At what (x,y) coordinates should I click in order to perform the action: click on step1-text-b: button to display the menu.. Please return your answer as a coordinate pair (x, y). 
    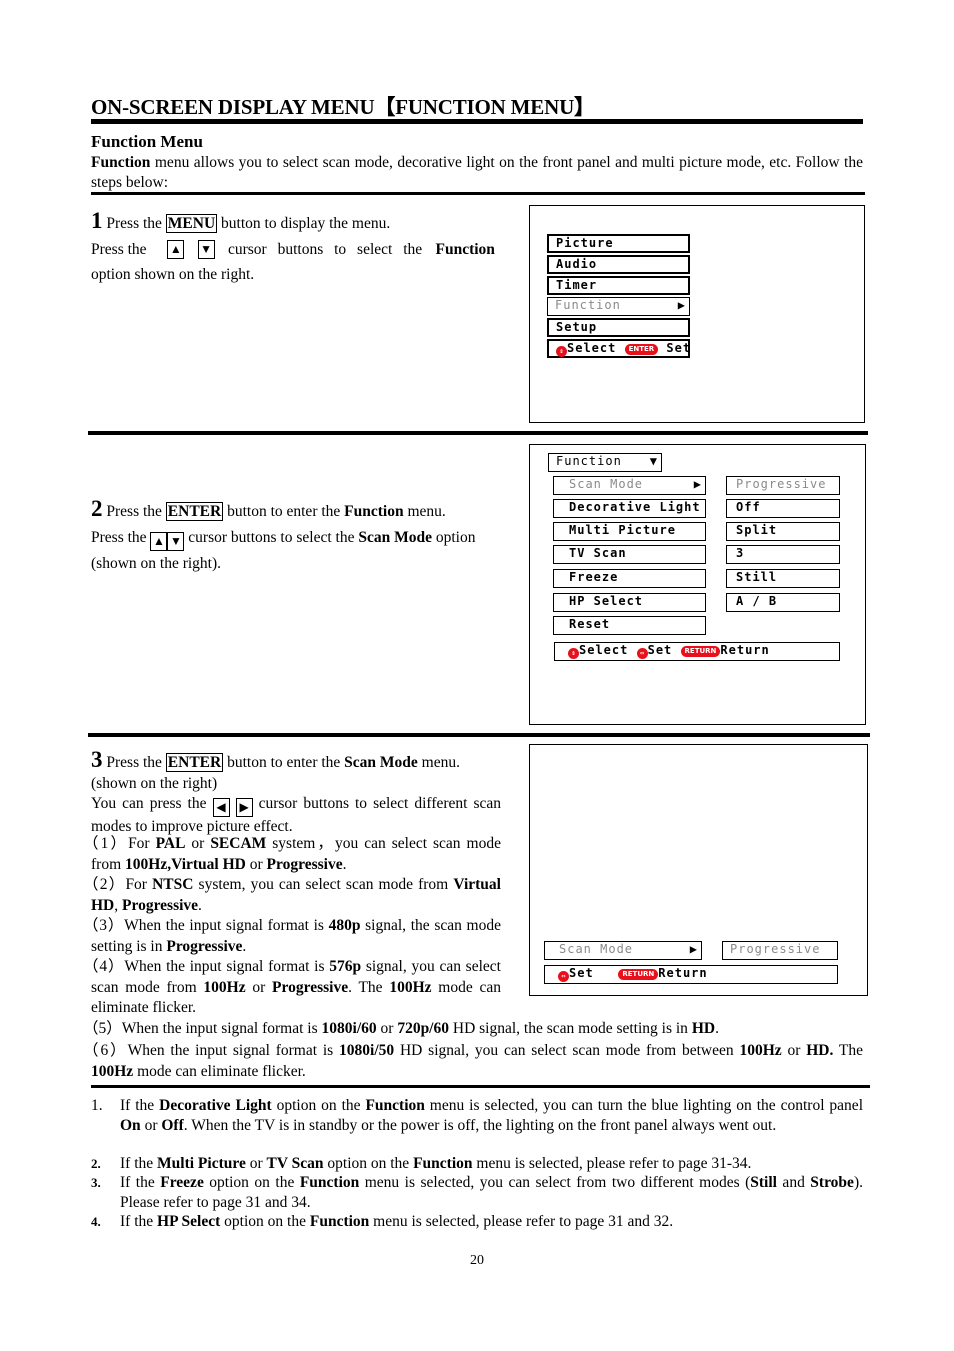
    Looking at the image, I should click on (304, 223).